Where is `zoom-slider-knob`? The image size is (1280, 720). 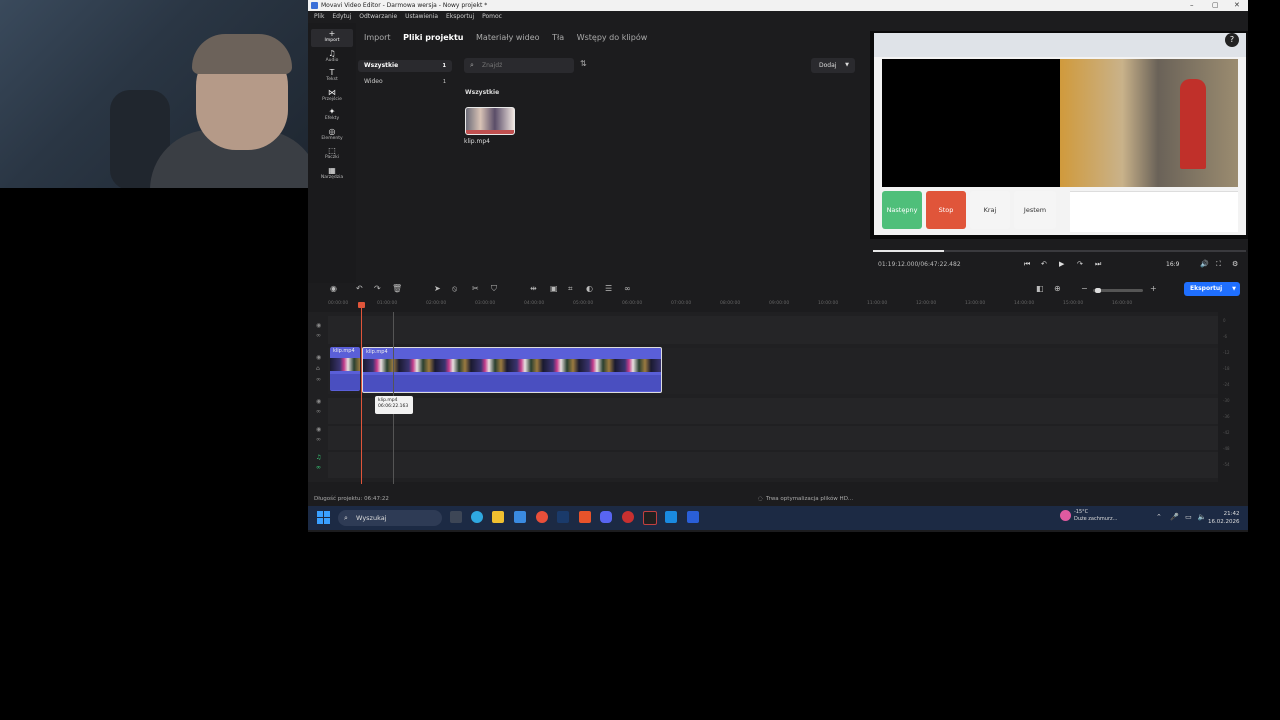 zoom-slider-knob is located at coordinates (1098, 290).